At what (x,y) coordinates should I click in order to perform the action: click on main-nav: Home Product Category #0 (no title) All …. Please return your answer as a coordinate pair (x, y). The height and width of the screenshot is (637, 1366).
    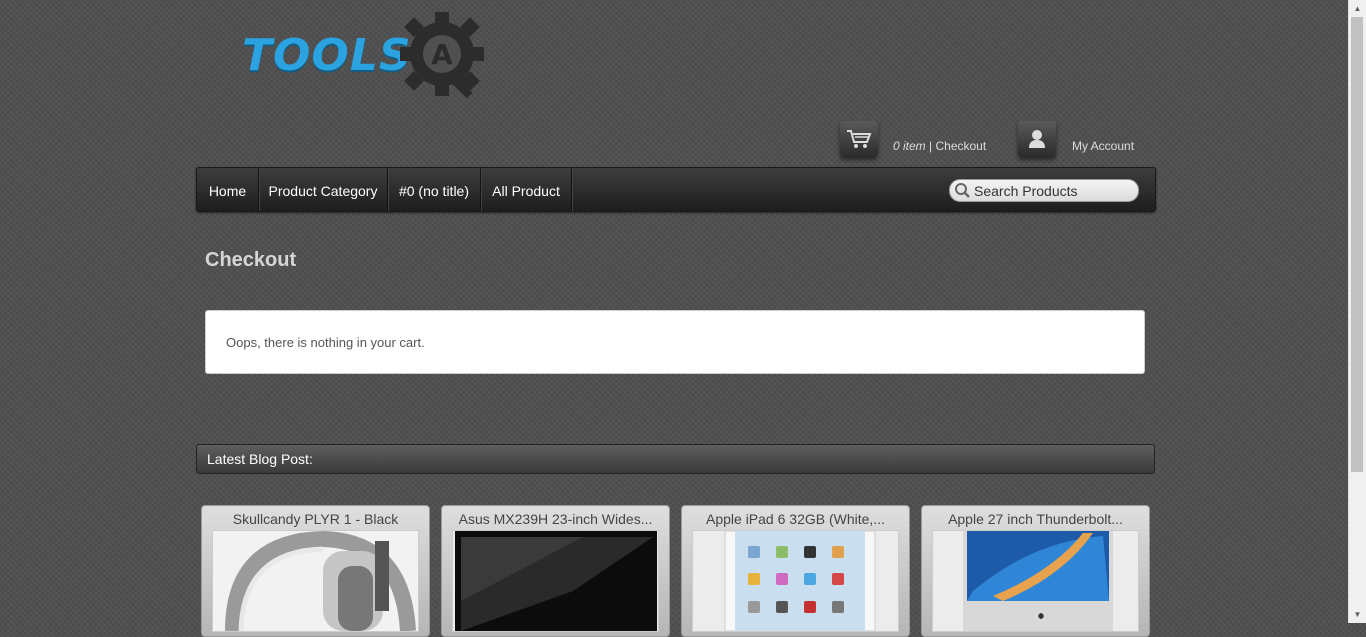
    Looking at the image, I should click on (676, 189).